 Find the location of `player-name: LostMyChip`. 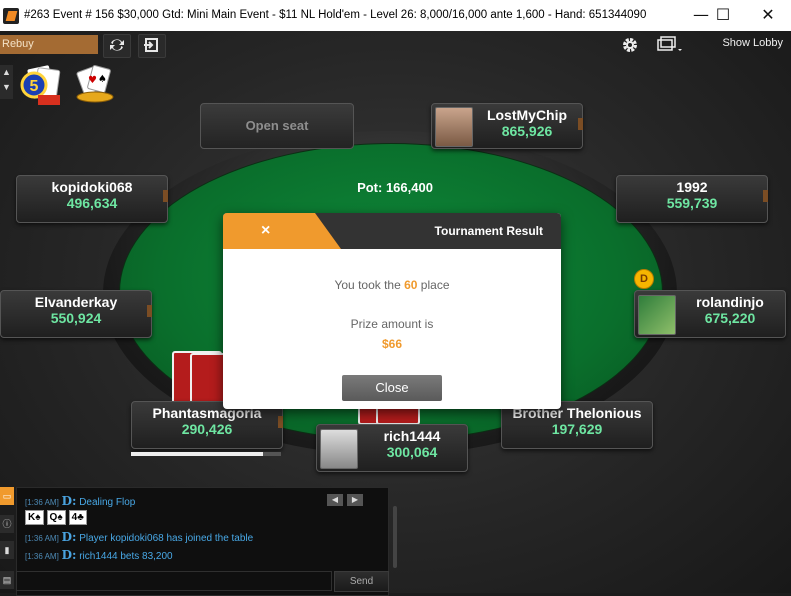

player-name: LostMyChip is located at coordinates (527, 115).